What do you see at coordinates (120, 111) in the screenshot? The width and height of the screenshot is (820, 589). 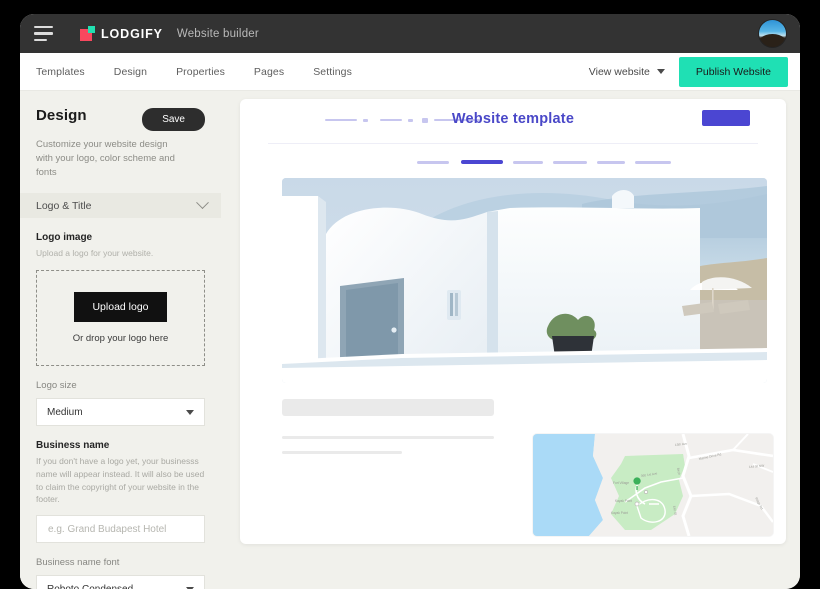 I see `sidebar-header: Design Save` at bounding box center [120, 111].